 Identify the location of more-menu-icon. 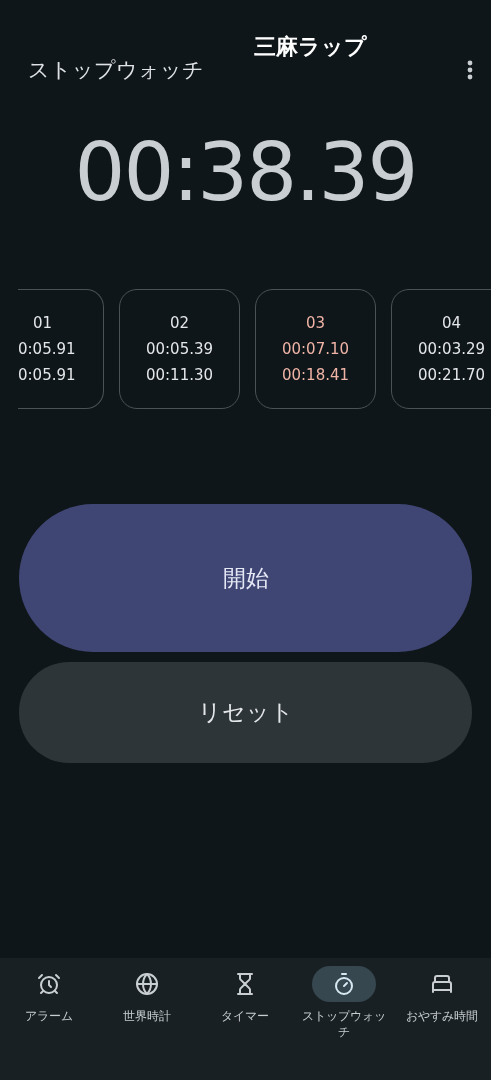
(470, 70).